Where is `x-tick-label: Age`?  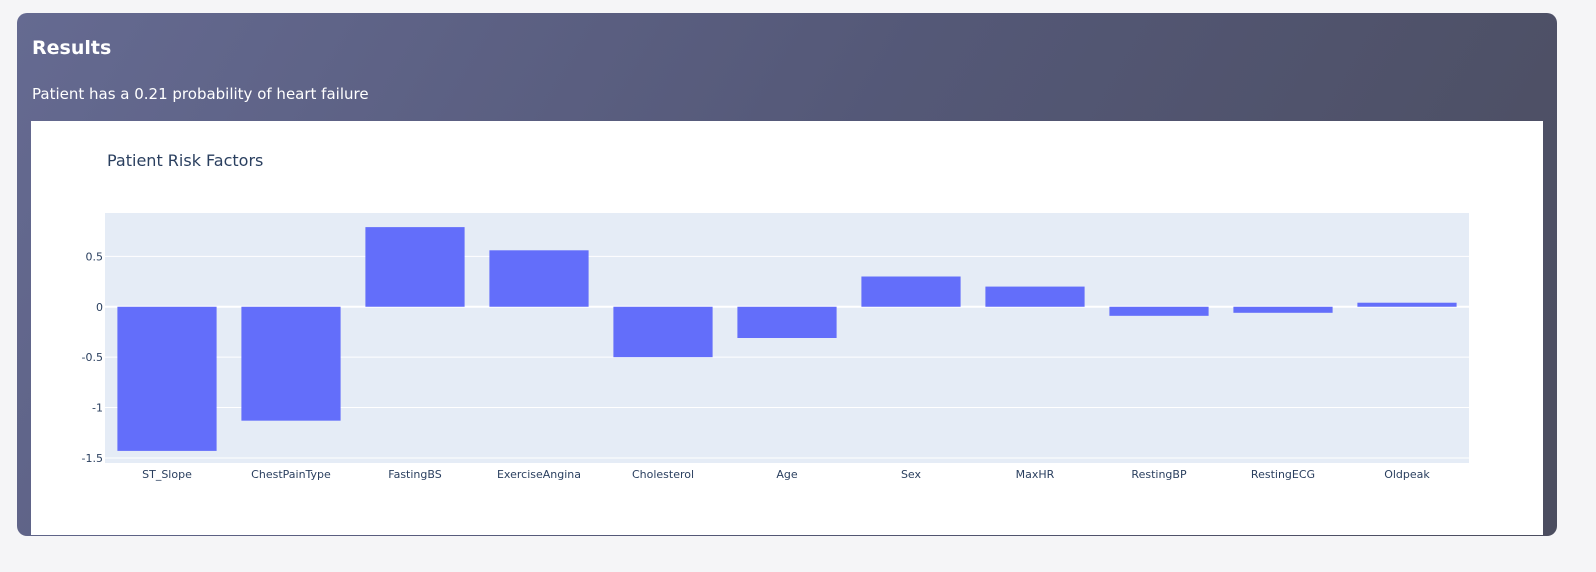
x-tick-label: Age is located at coordinates (787, 474).